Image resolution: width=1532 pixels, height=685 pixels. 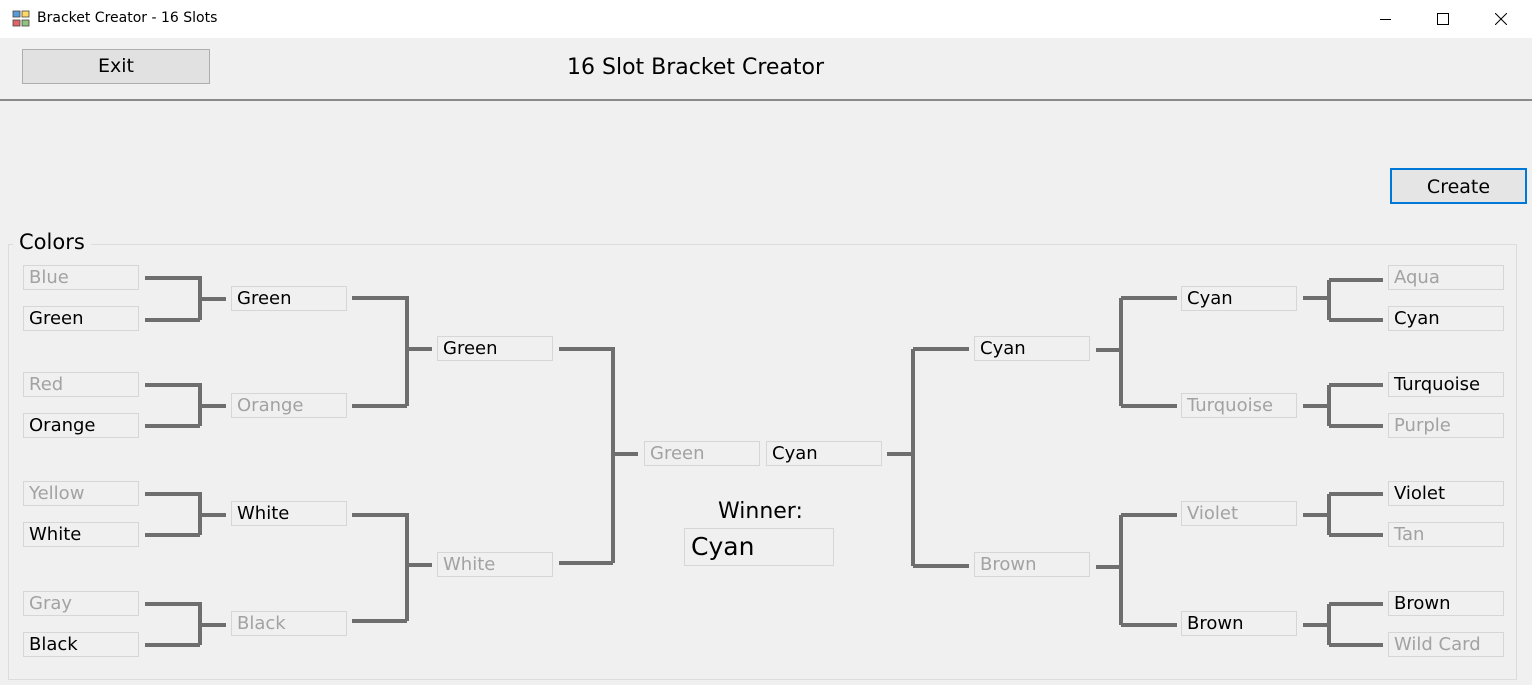 What do you see at coordinates (759, 547) in the screenshot?
I see `winner-field: Cyan` at bounding box center [759, 547].